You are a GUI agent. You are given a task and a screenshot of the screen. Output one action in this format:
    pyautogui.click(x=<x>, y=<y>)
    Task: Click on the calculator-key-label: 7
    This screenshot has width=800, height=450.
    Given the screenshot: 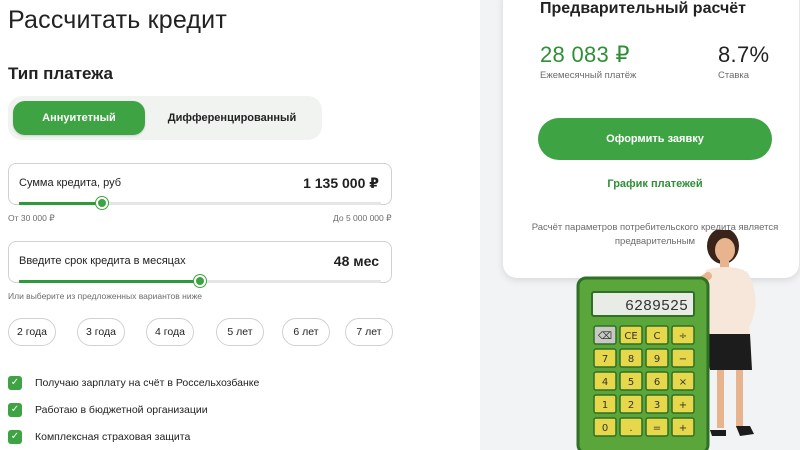 What is the action you would take?
    pyautogui.click(x=605, y=359)
    